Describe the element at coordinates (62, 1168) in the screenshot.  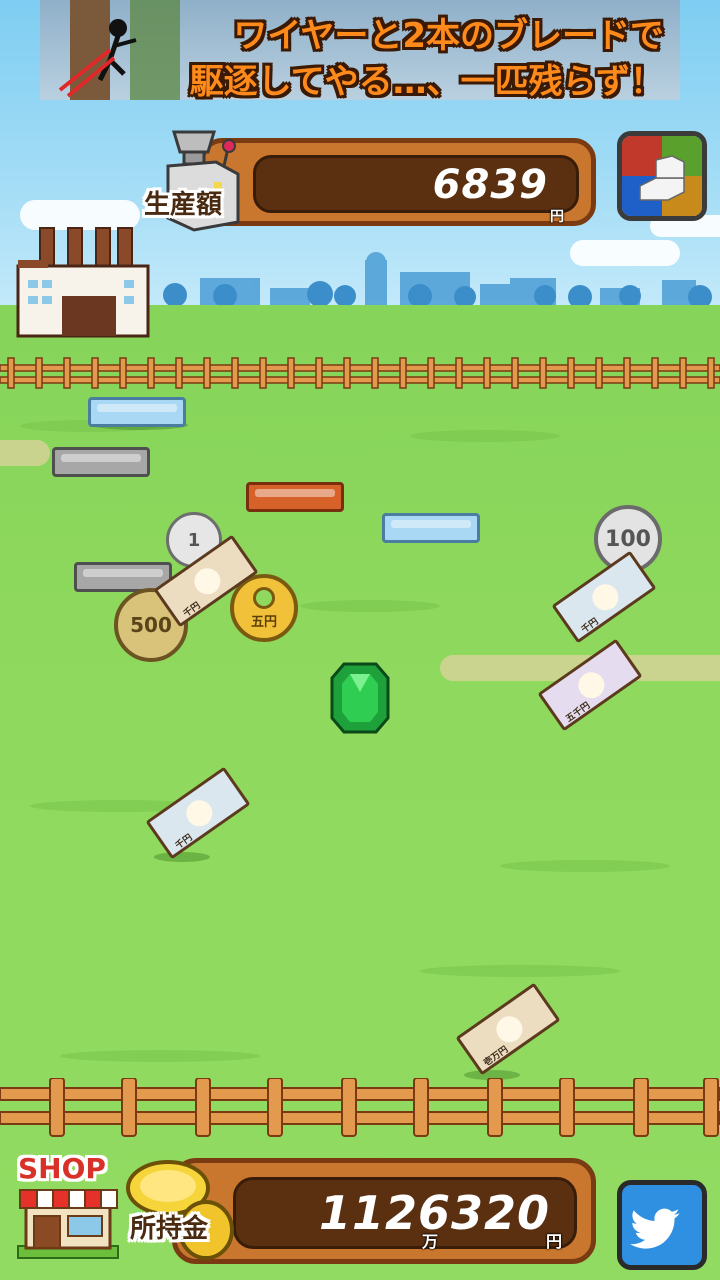
I see `shop-label: SHOP` at that location.